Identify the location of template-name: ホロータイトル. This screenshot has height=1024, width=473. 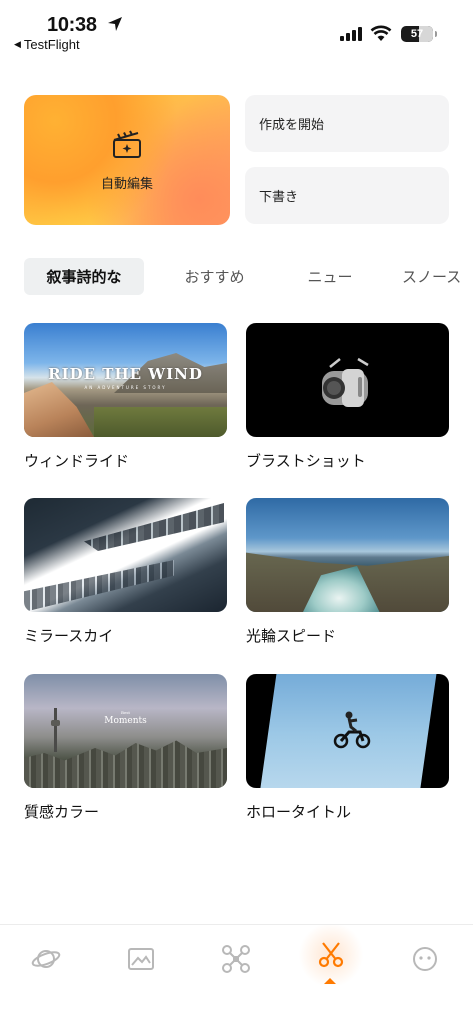
(299, 812).